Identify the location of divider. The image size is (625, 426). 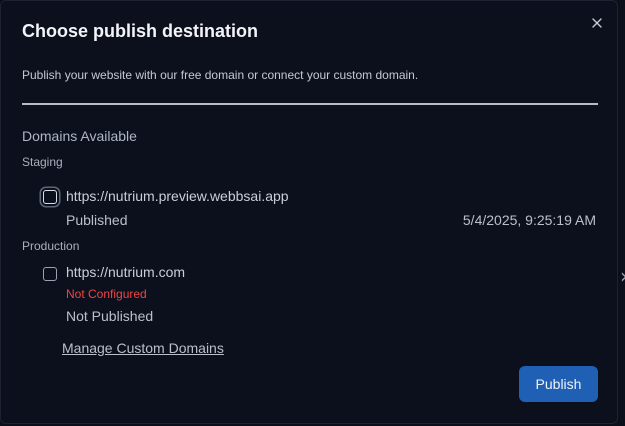
(310, 104).